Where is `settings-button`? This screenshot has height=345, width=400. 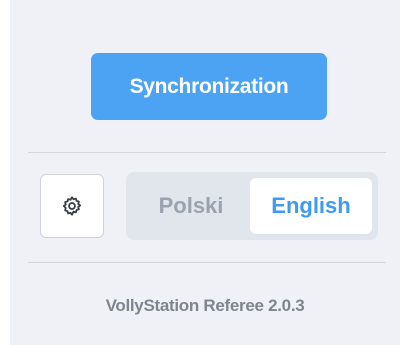
settings-button is located at coordinates (72, 206).